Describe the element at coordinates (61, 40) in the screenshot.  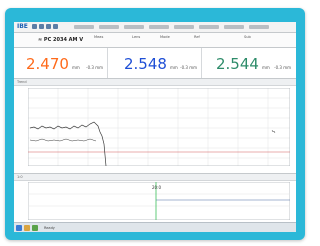
I see `measurement-title: ≈ PC 2034 AM V` at that location.